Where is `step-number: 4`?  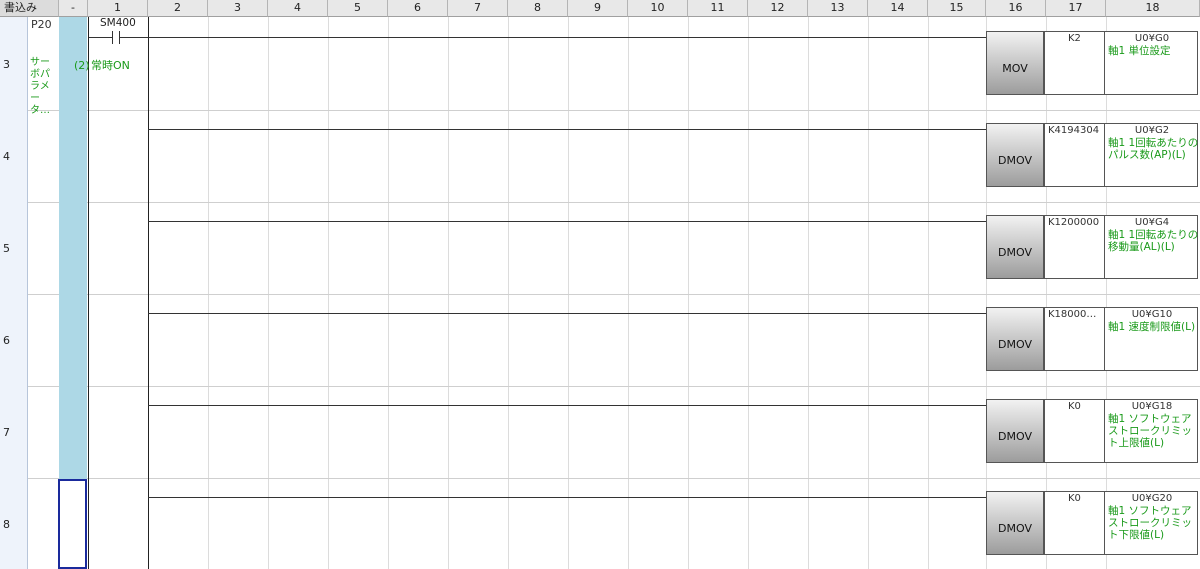 step-number: 4 is located at coordinates (6, 156).